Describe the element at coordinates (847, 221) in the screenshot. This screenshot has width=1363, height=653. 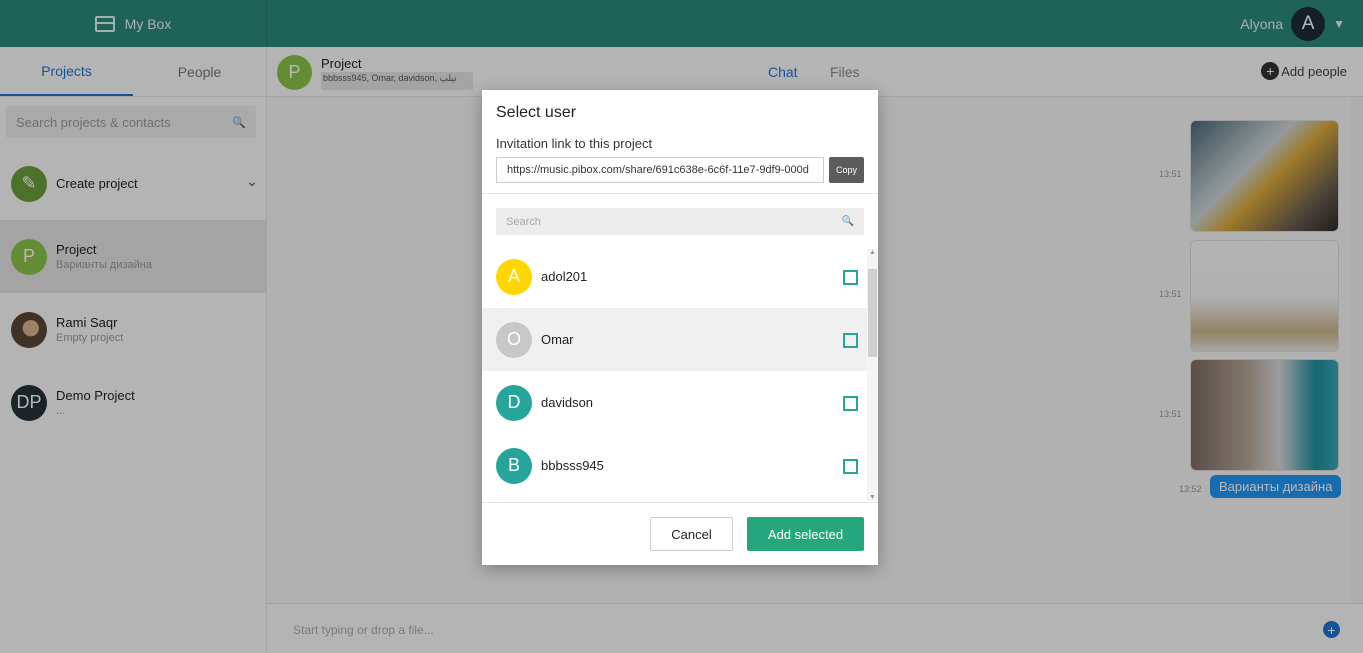
I see `search-icon: 🔍` at that location.